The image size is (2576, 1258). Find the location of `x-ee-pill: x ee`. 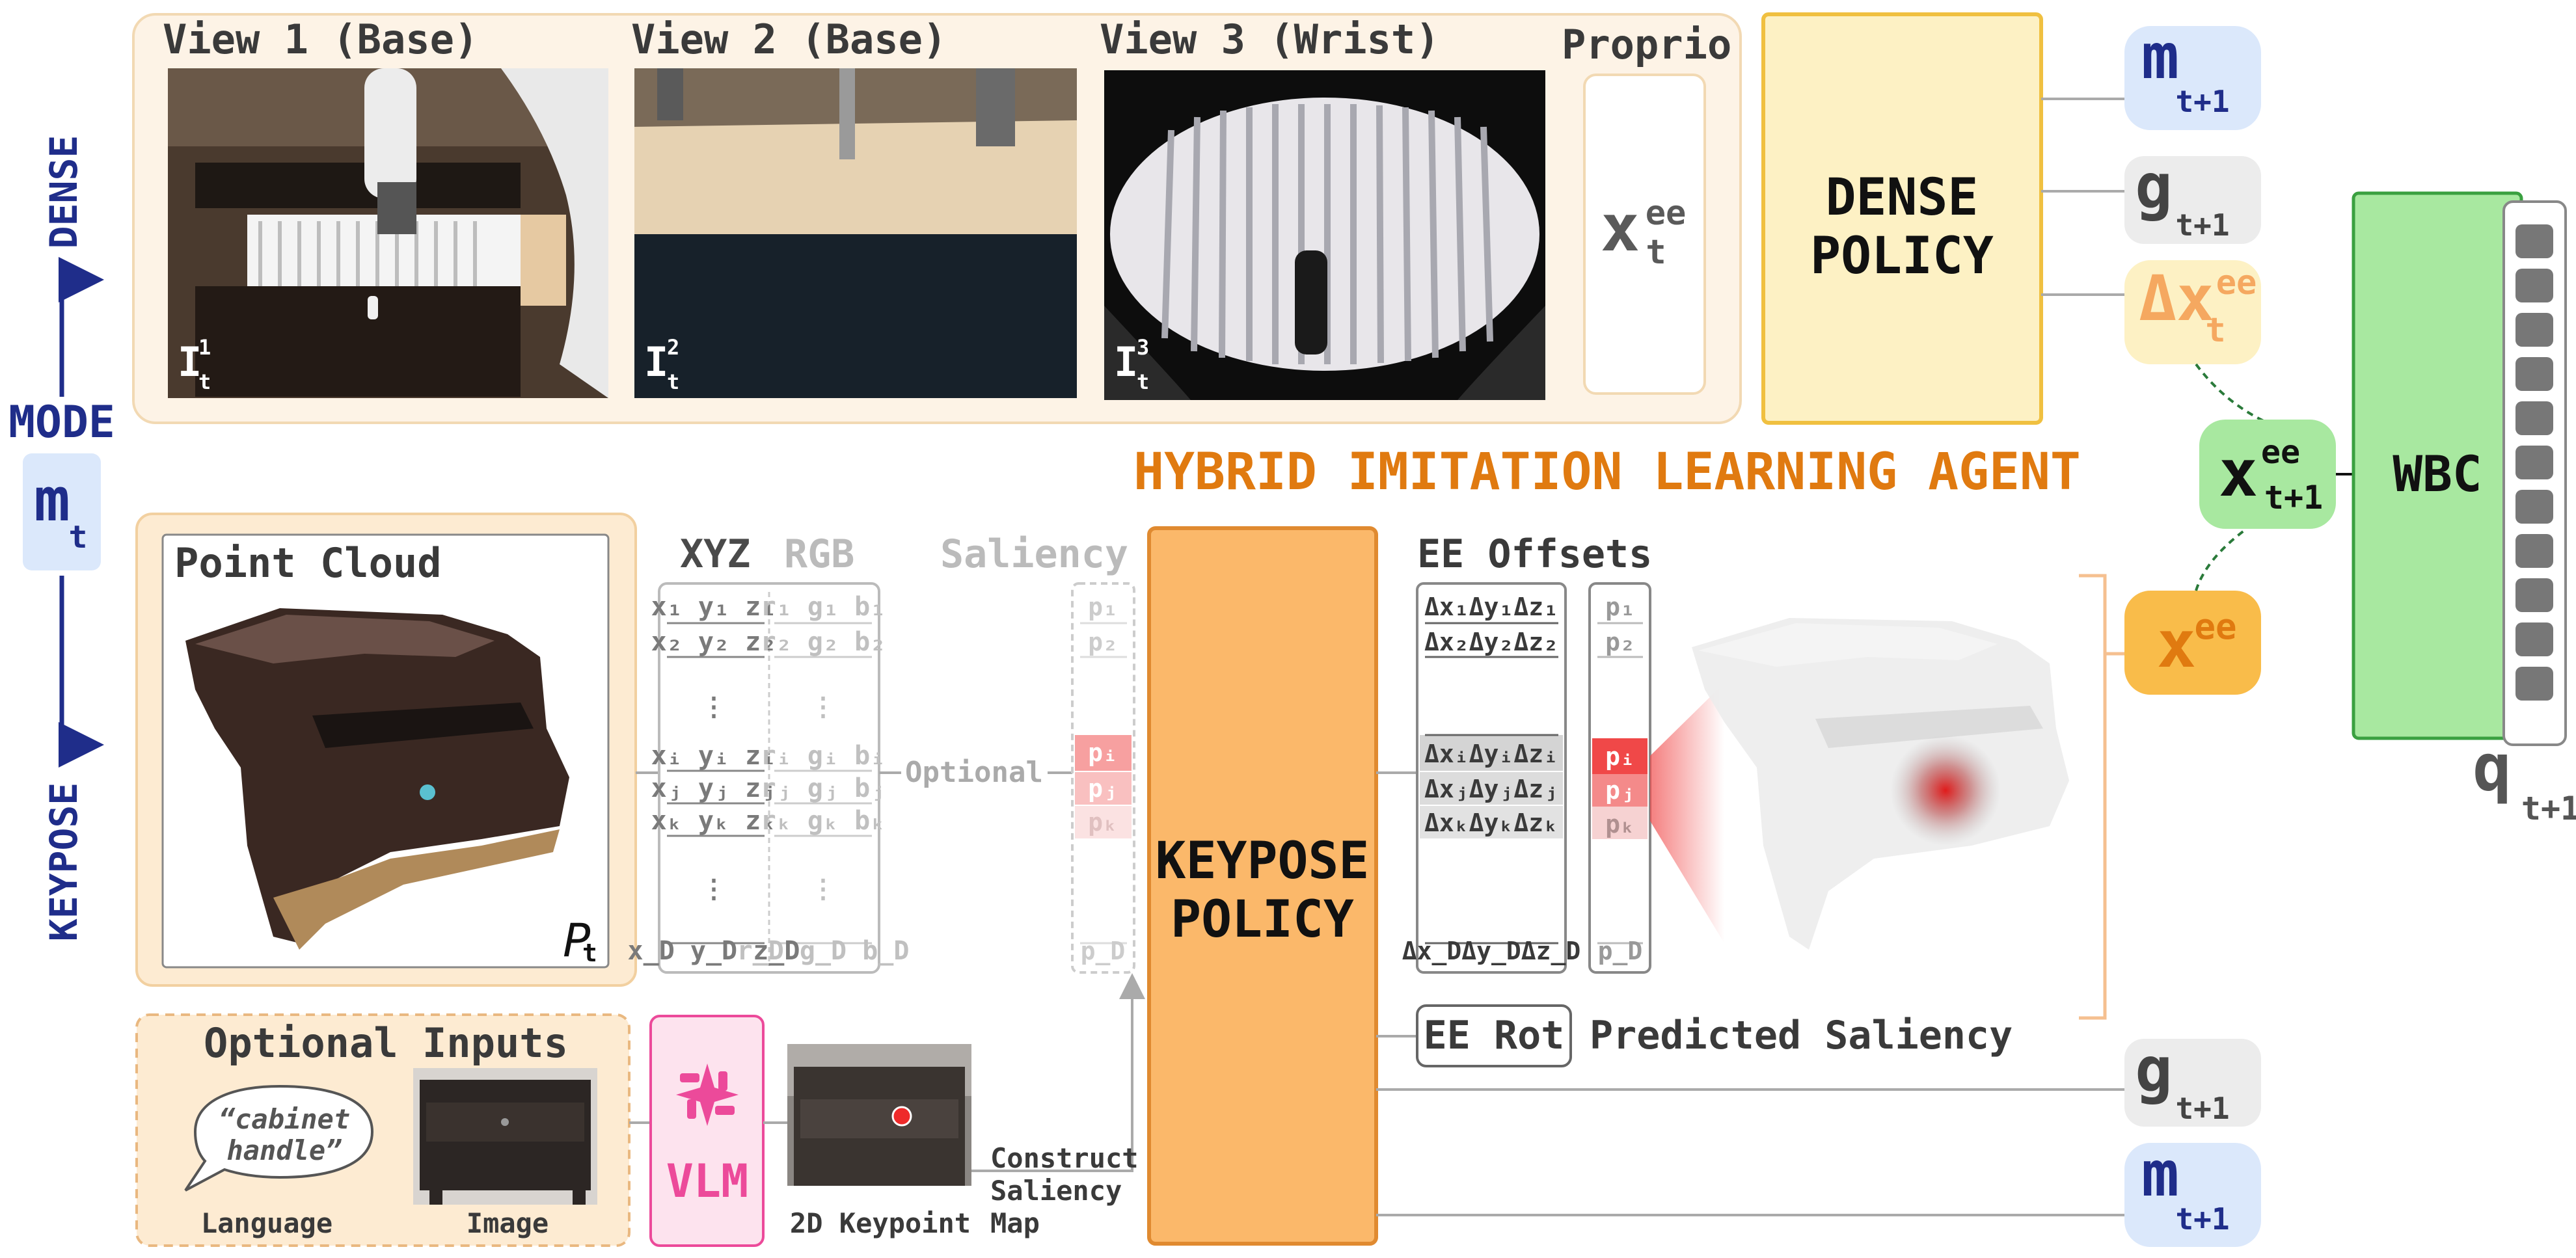

x-ee-pill: x ee is located at coordinates (2192, 643).